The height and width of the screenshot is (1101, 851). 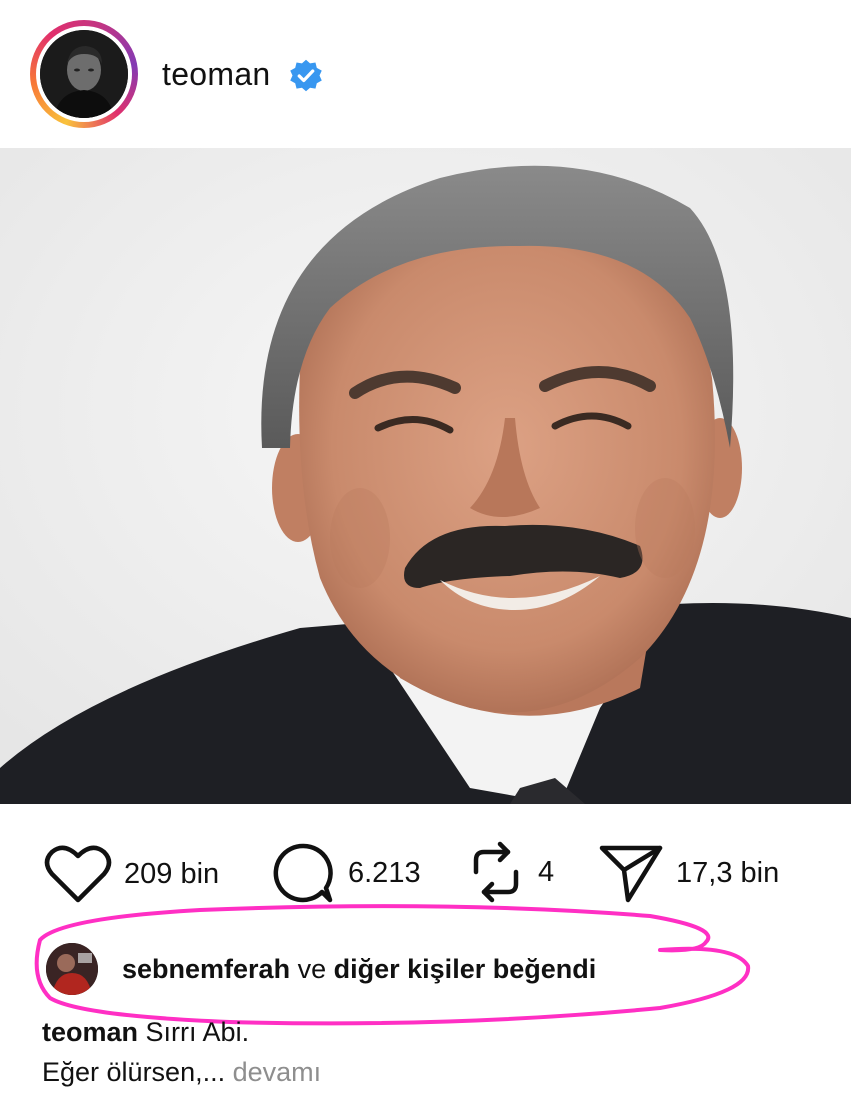 What do you see at coordinates (727, 873) in the screenshot?
I see `share-count: 17,3 bin` at bounding box center [727, 873].